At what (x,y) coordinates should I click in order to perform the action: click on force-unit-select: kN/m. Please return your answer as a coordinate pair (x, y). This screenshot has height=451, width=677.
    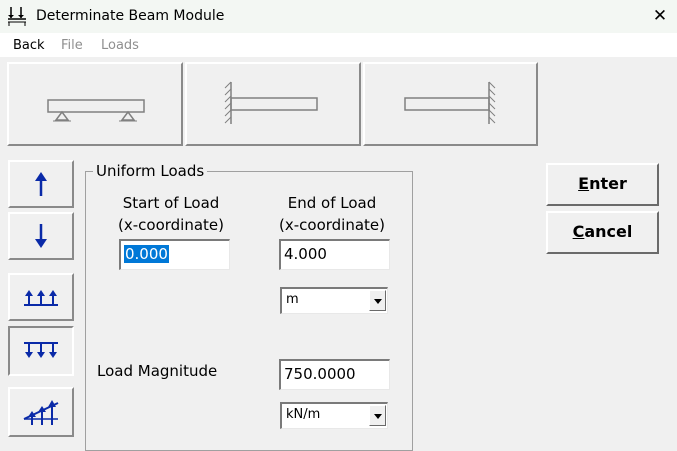
    Looking at the image, I should click on (334, 415).